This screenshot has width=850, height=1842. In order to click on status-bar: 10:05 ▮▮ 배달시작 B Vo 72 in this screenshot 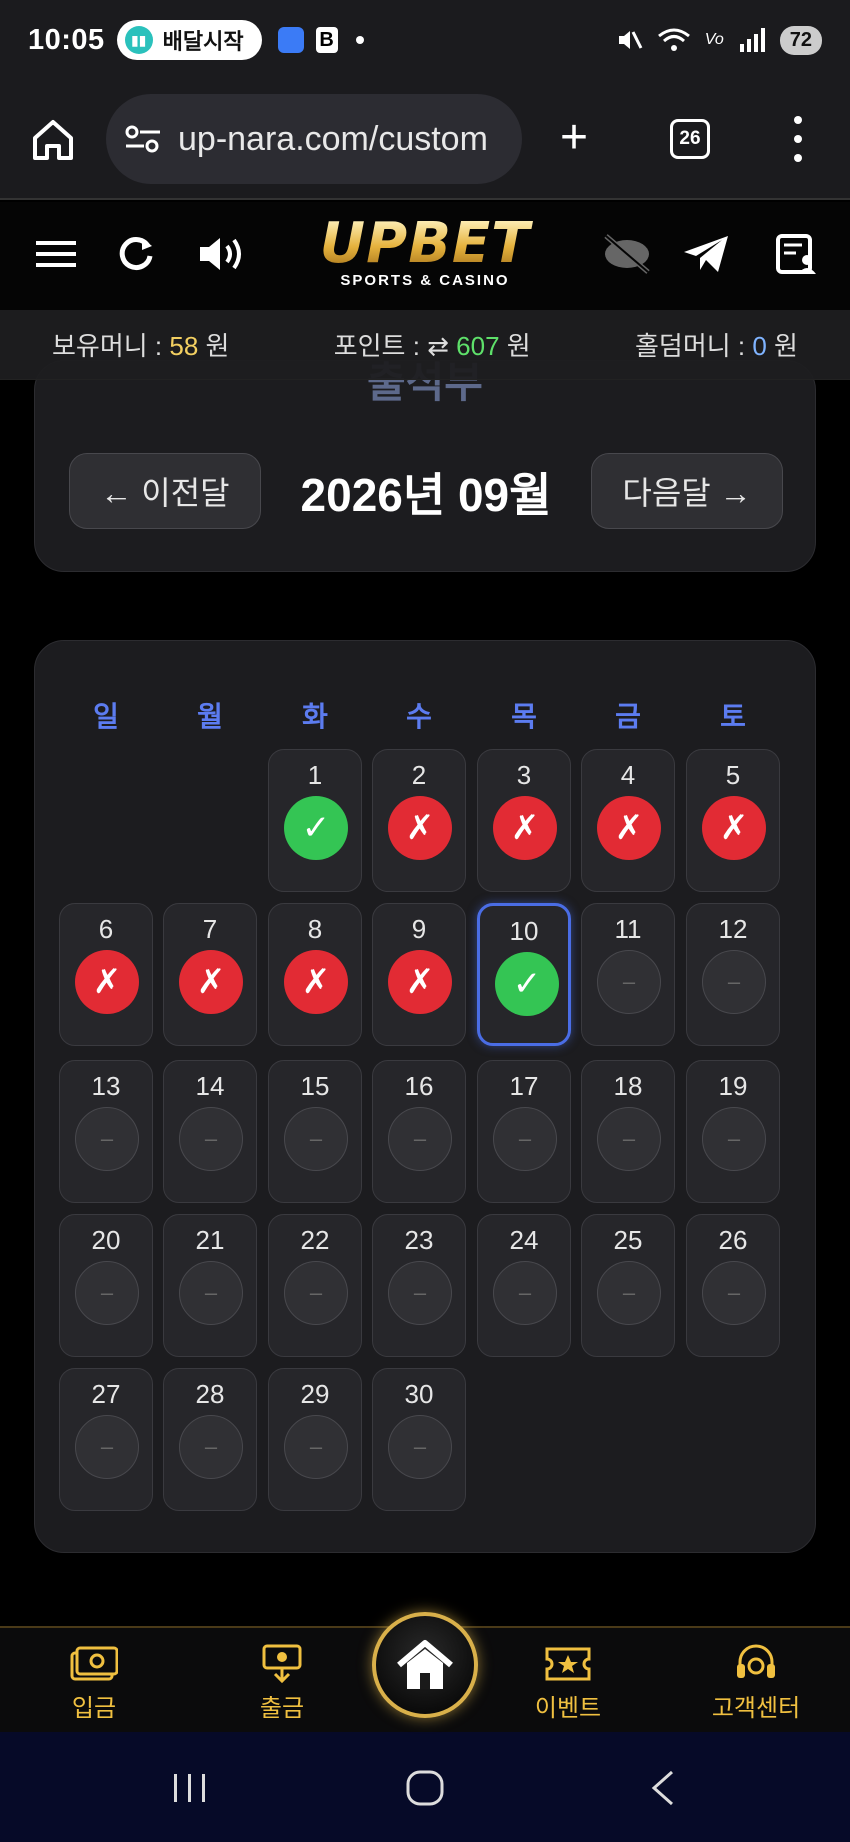, I will do `click(425, 40)`.